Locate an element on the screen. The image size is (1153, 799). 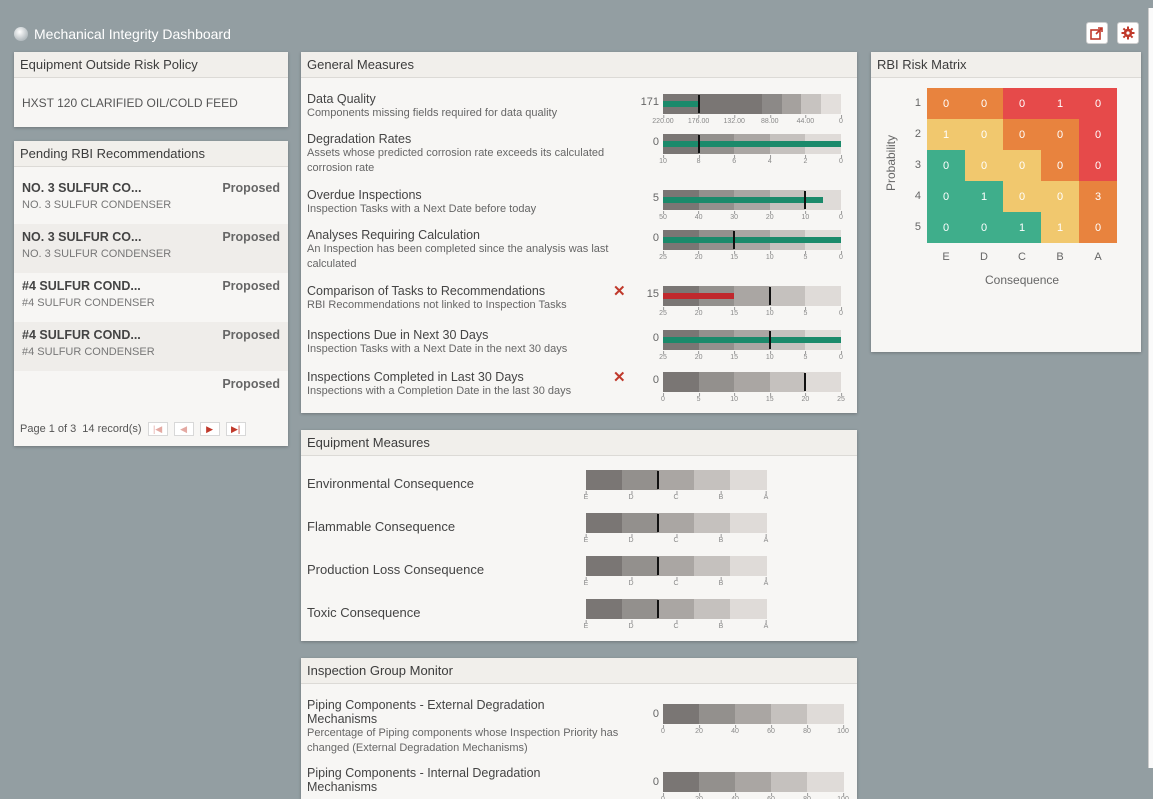
next-page-button: ▶ is located at coordinates (209, 429).